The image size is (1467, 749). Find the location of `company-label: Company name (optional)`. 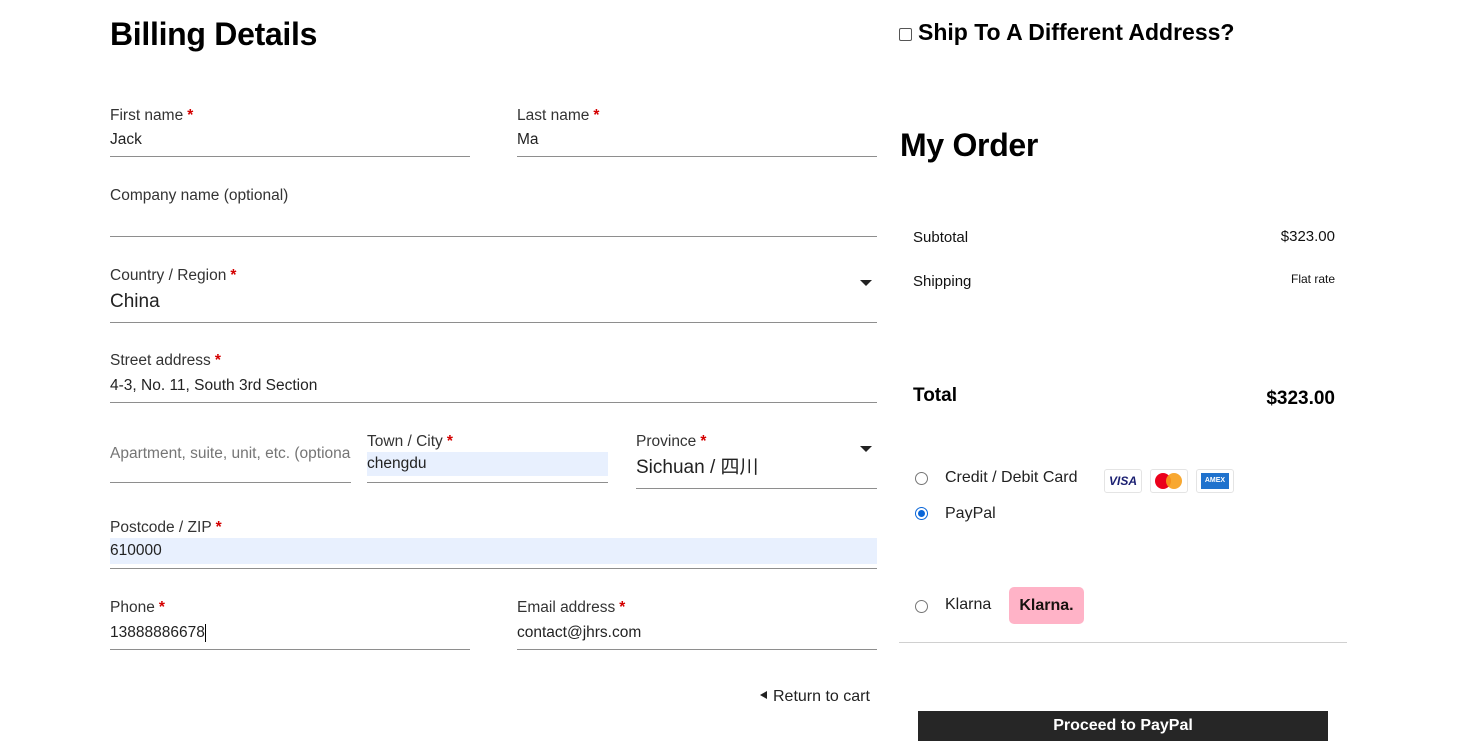

company-label: Company name (optional) is located at coordinates (199, 195).